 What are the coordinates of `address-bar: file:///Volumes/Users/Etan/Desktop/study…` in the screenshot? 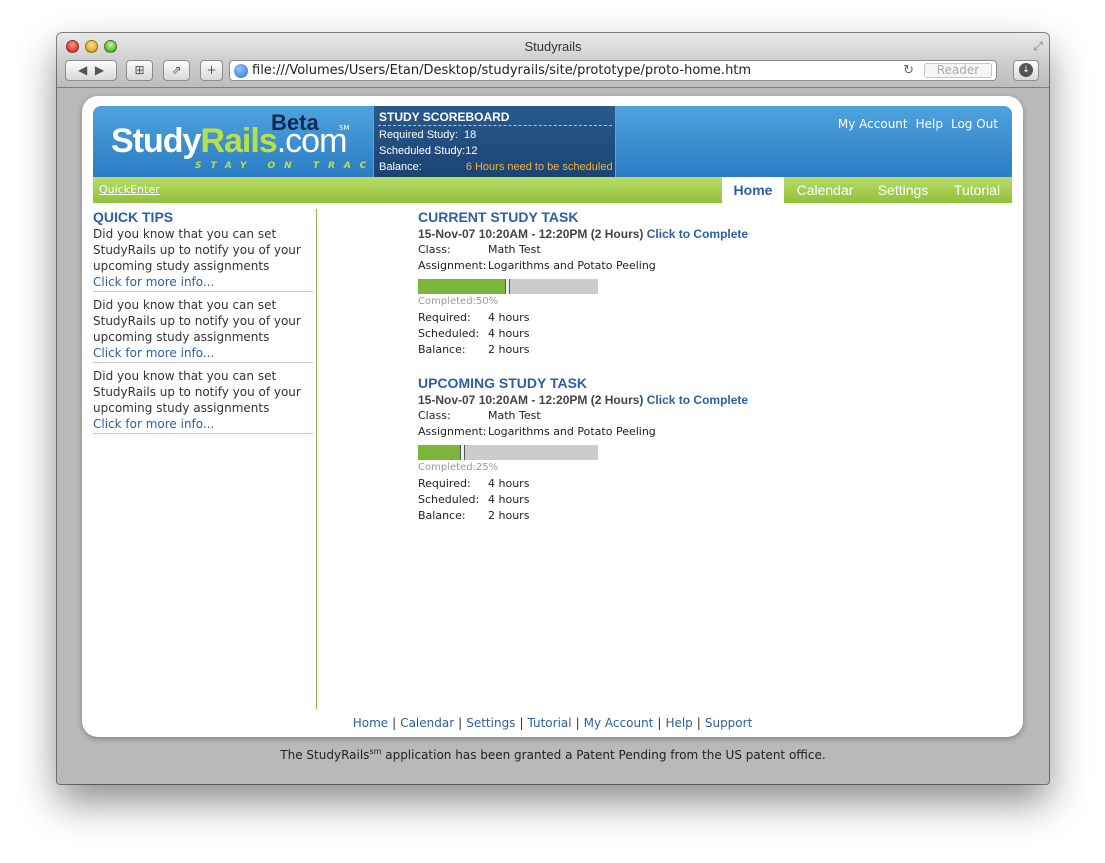 It's located at (613, 70).